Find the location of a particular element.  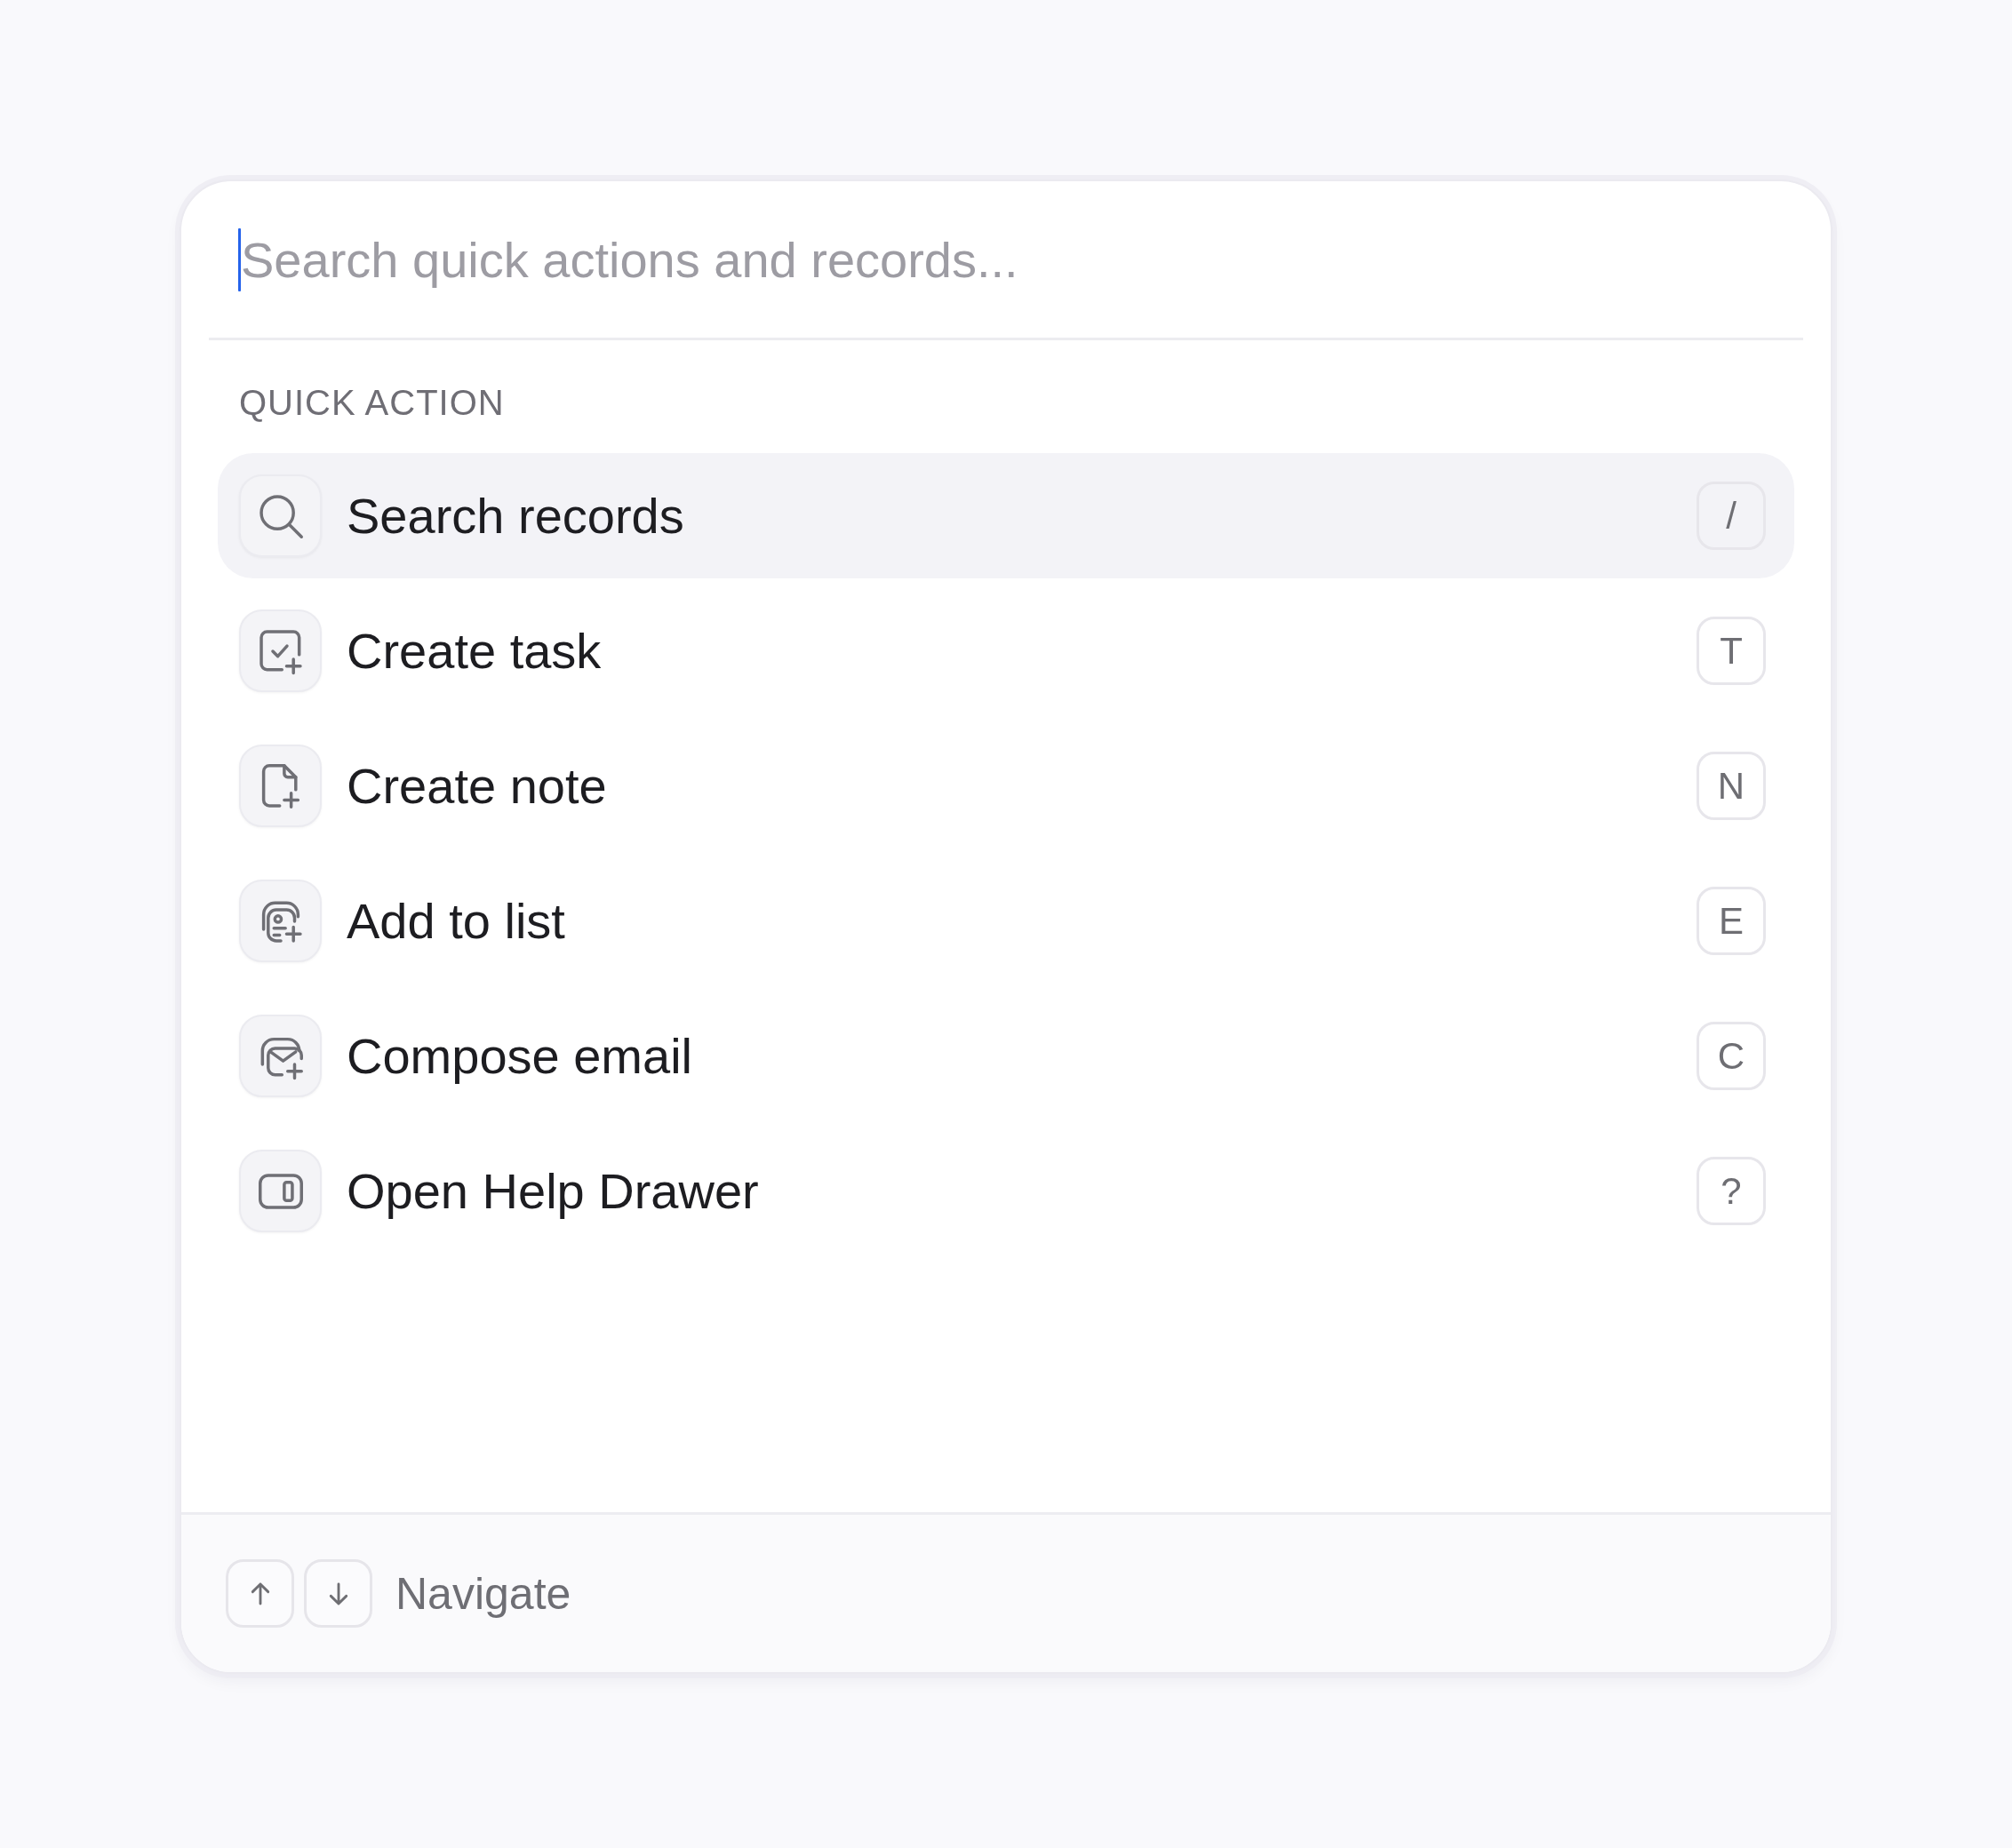

shortcut-key: T is located at coordinates (1731, 651).